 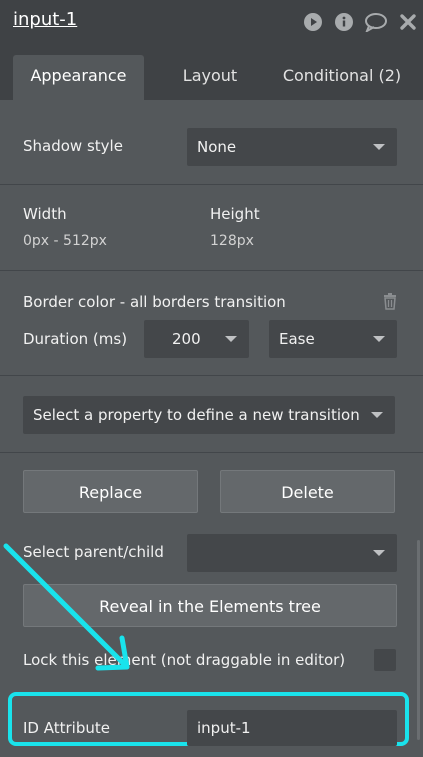 I want to click on shadow-style-label: Shadow style, so click(x=73, y=146).